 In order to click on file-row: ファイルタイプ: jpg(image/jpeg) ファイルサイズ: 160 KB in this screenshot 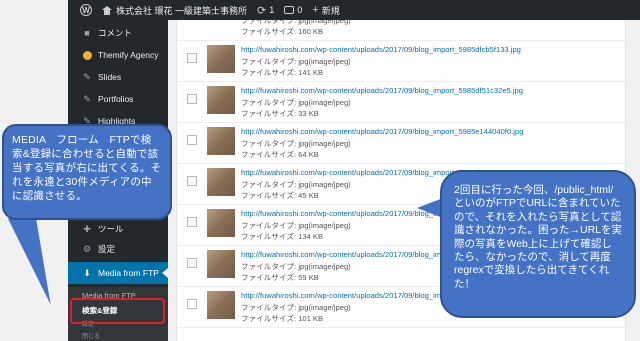, I will do `click(401, 30)`.